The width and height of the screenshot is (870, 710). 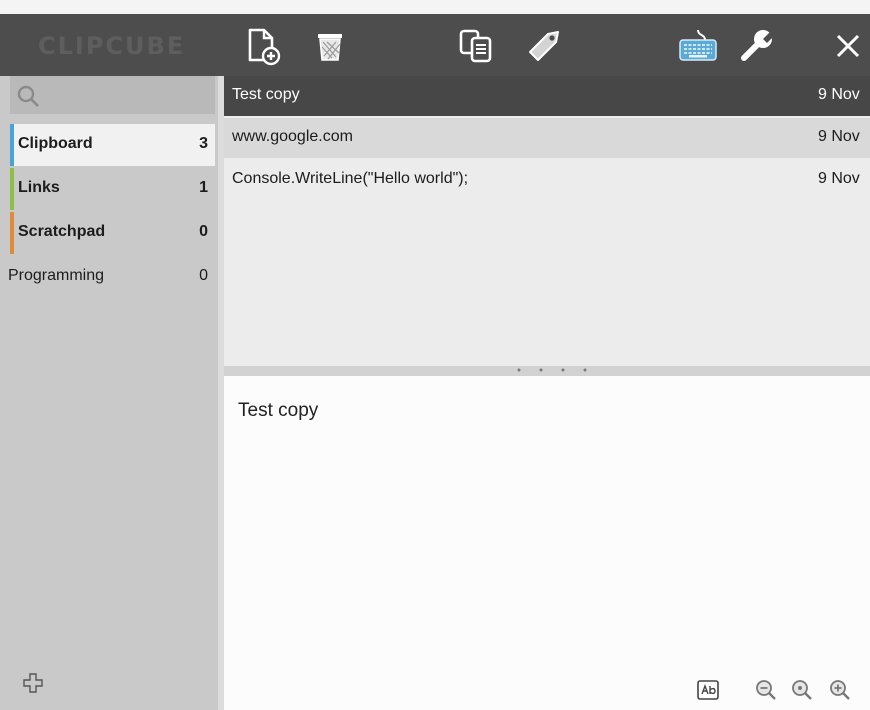 What do you see at coordinates (112, 189) in the screenshot?
I see `sidebar-item-links: Links 1` at bounding box center [112, 189].